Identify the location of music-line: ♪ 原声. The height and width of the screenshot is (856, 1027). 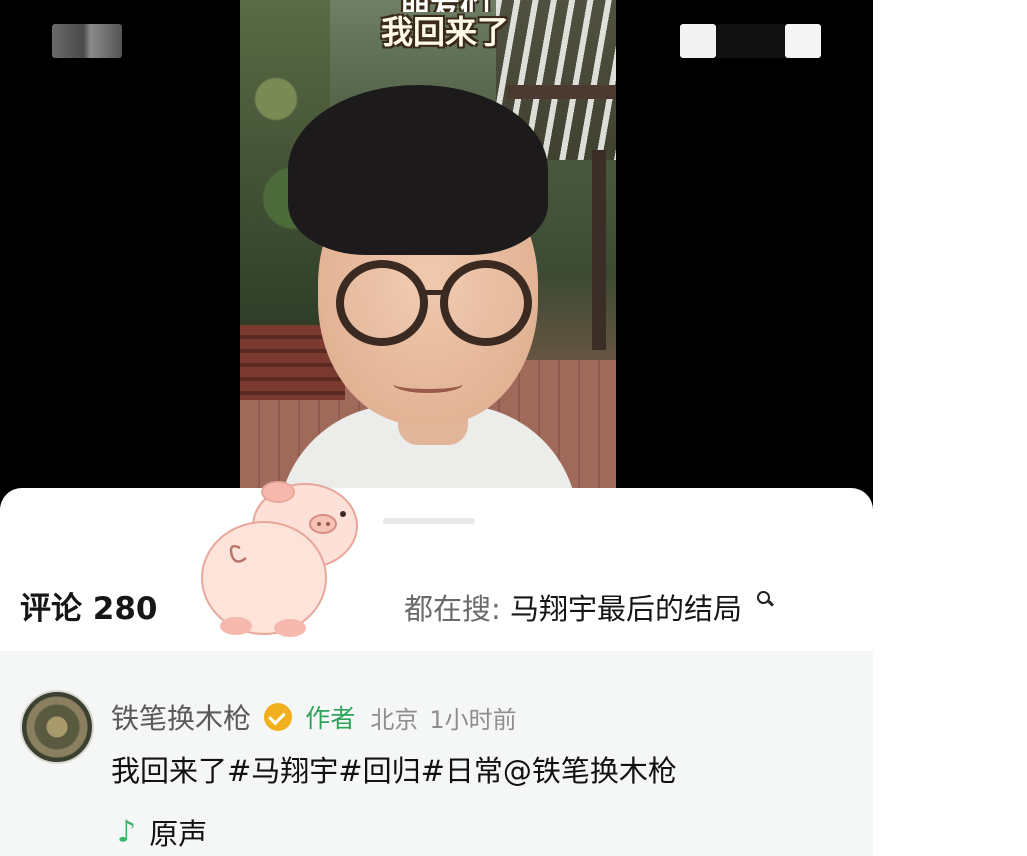
(162, 832).